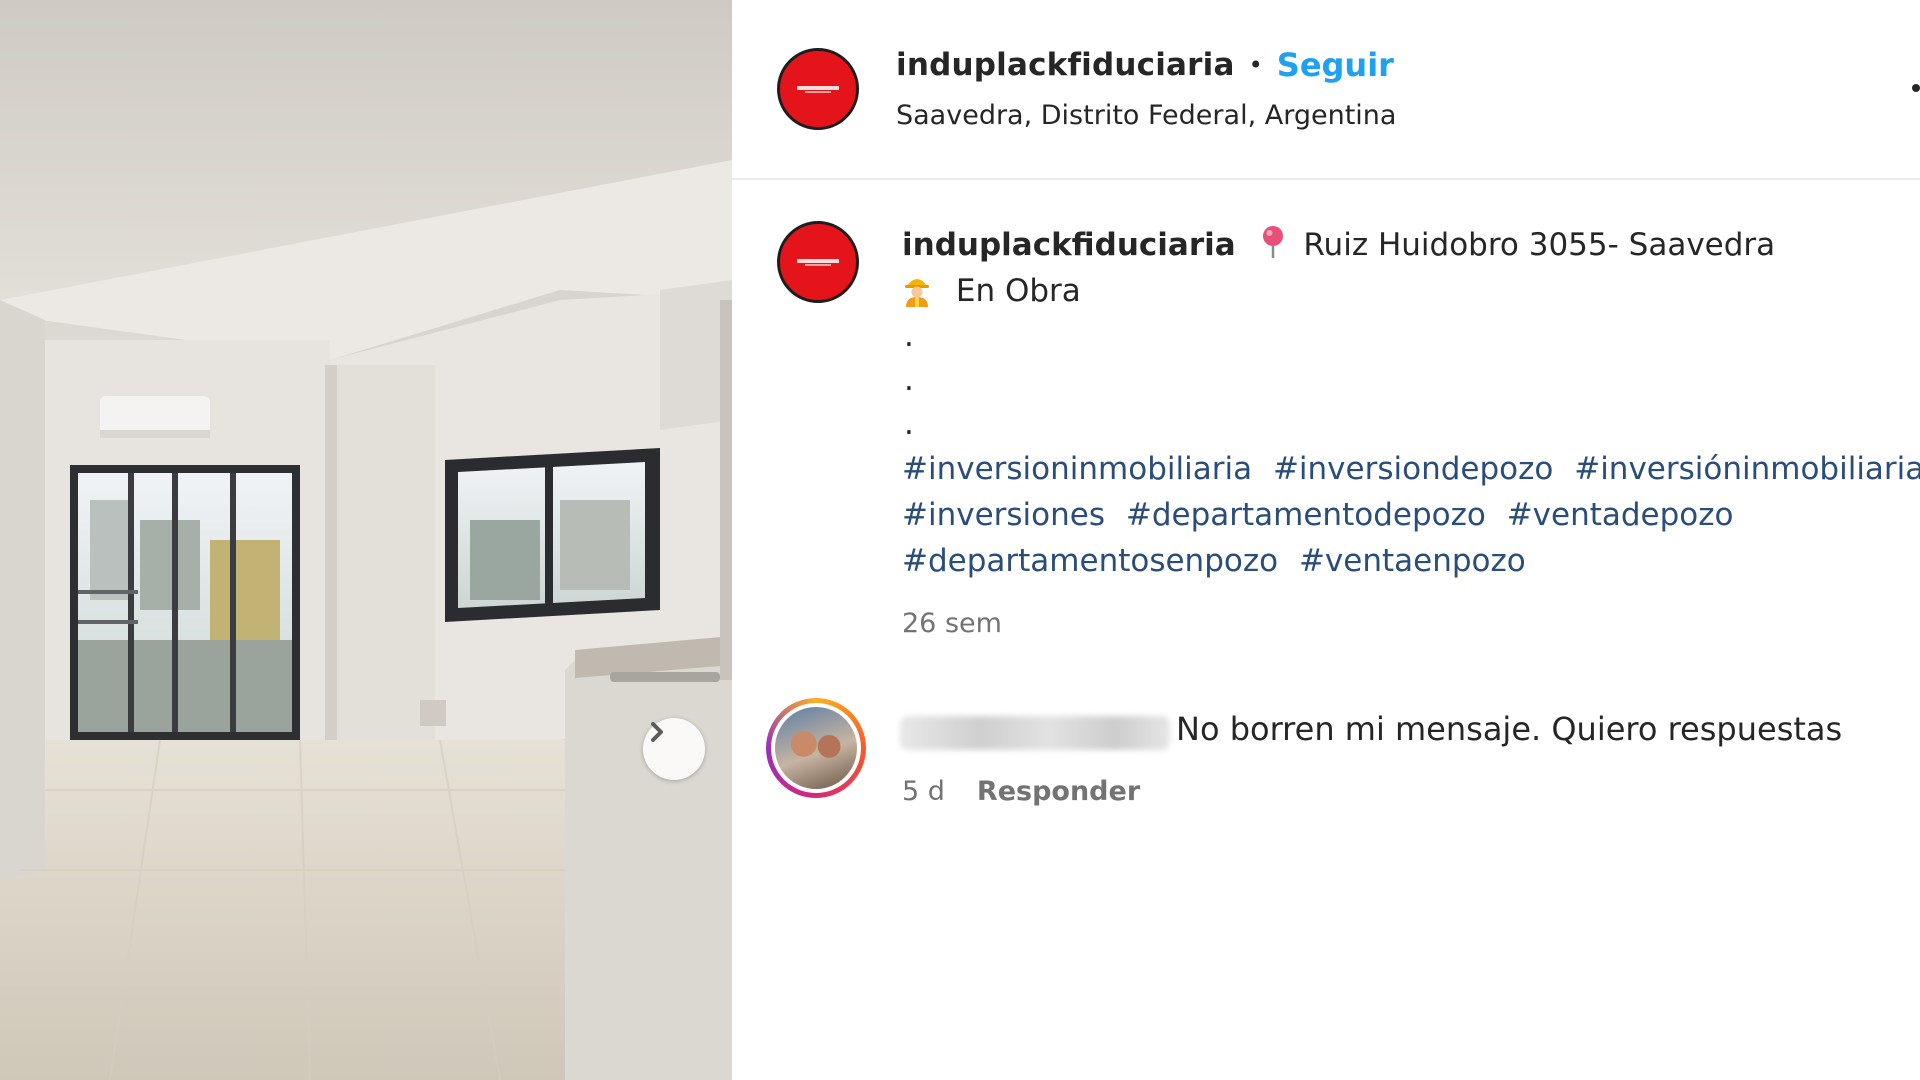  Describe the element at coordinates (1620, 515) in the screenshot. I see `hashtag-link: #ventadepozo` at that location.